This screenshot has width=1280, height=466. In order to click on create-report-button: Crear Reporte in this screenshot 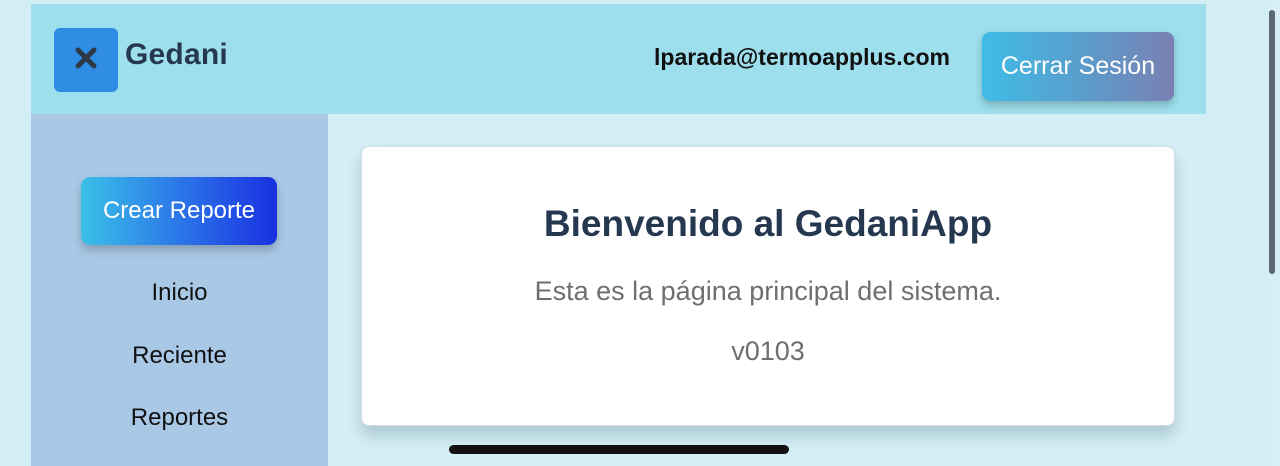, I will do `click(179, 211)`.